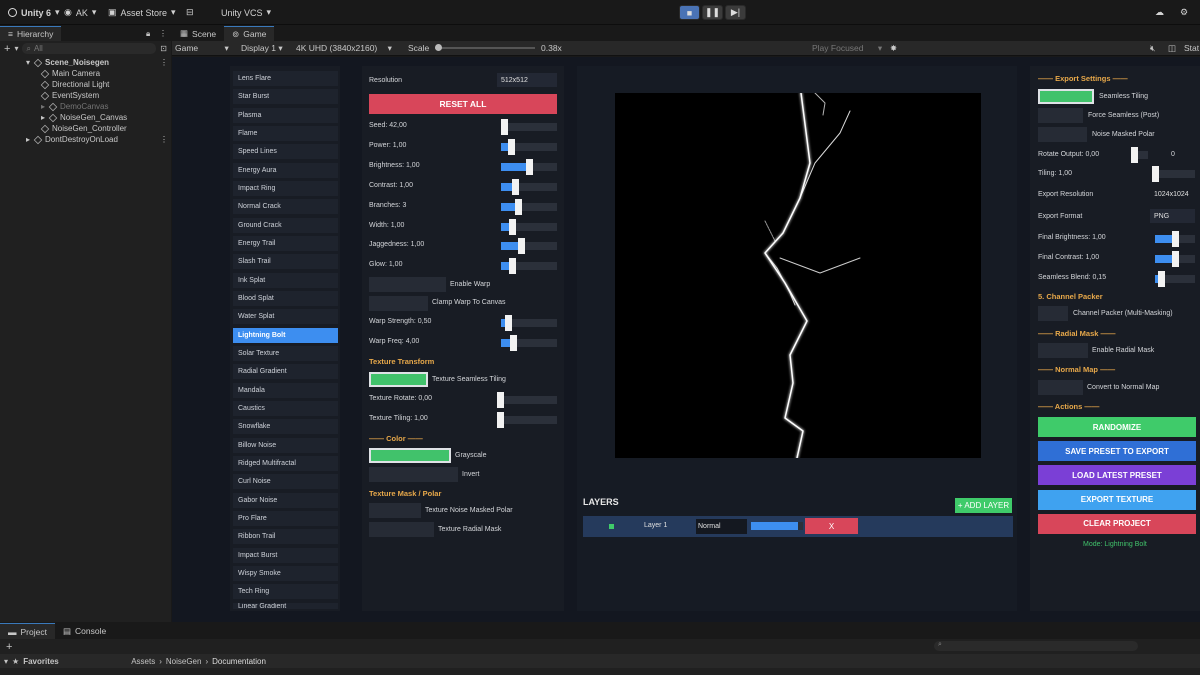 The height and width of the screenshot is (675, 1200). Describe the element at coordinates (407, 284) in the screenshot. I see `enable-warp-toggle` at that location.